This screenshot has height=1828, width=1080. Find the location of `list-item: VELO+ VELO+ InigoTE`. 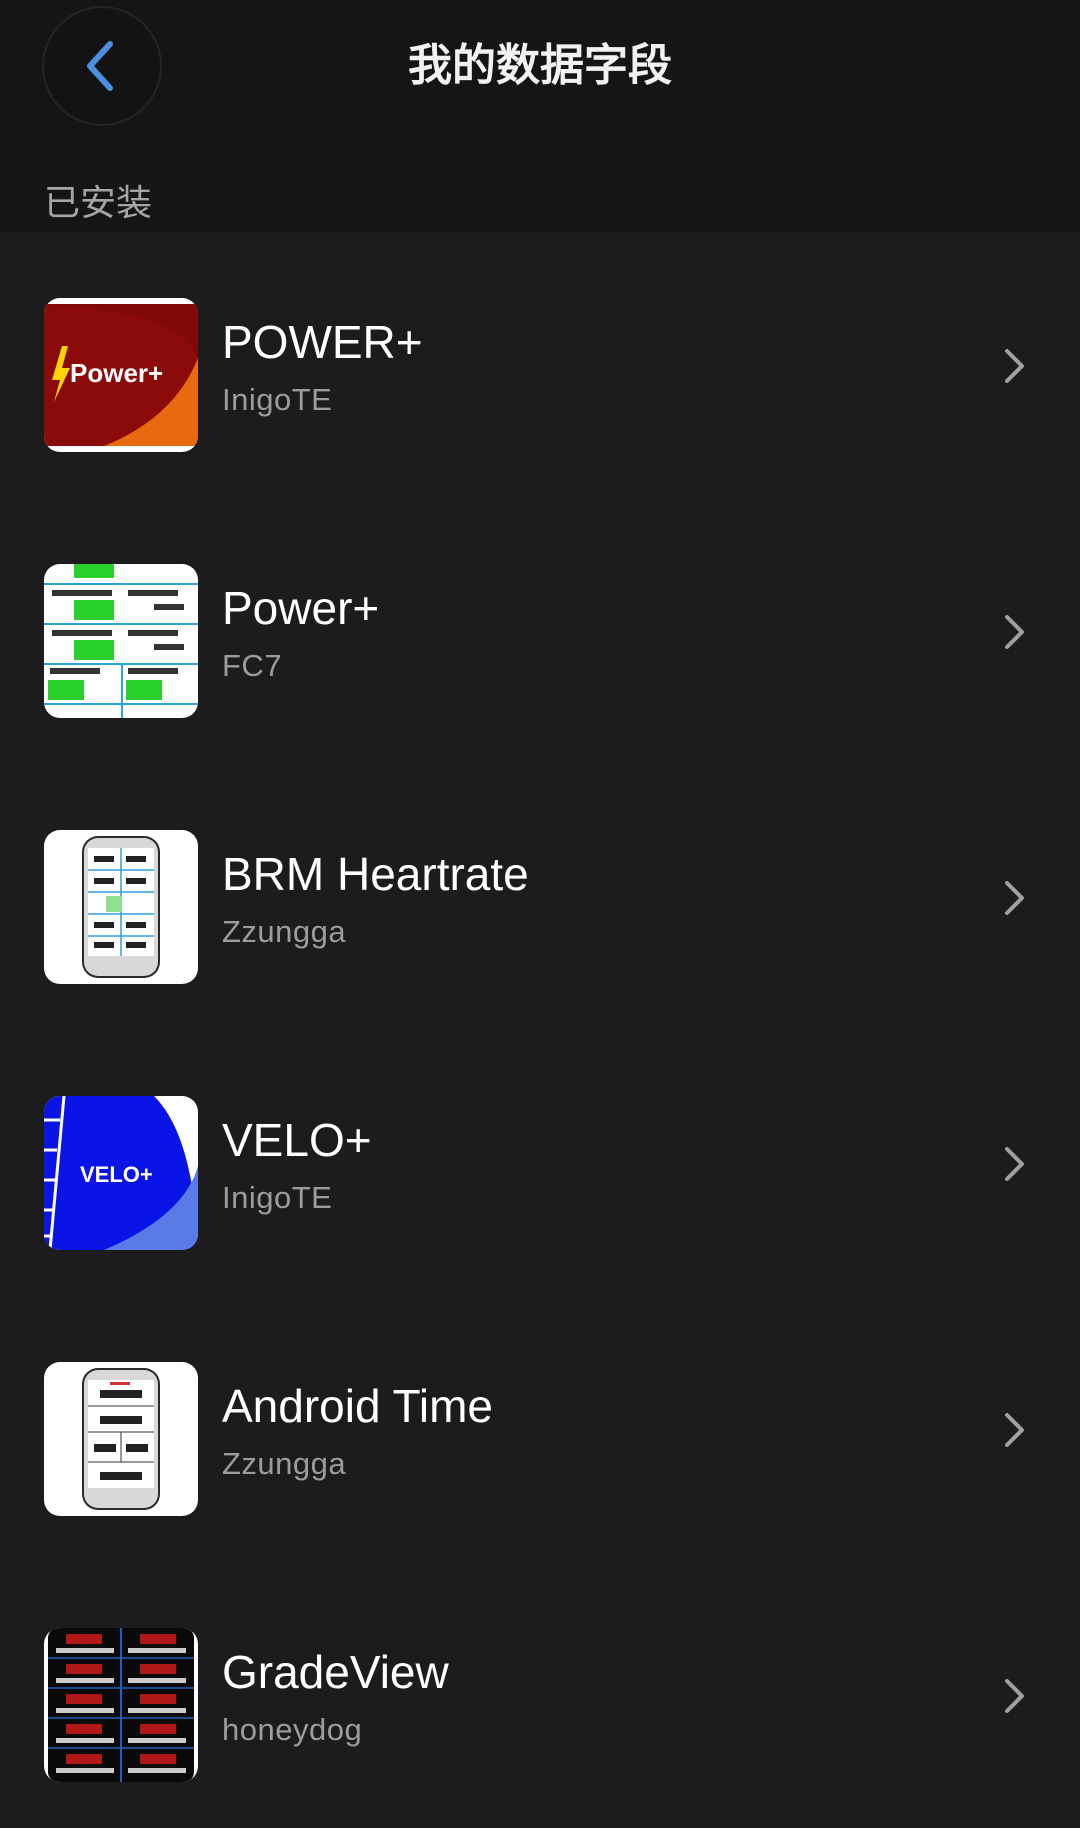

list-item: VELO+ VELO+ InigoTE is located at coordinates (540, 1163).